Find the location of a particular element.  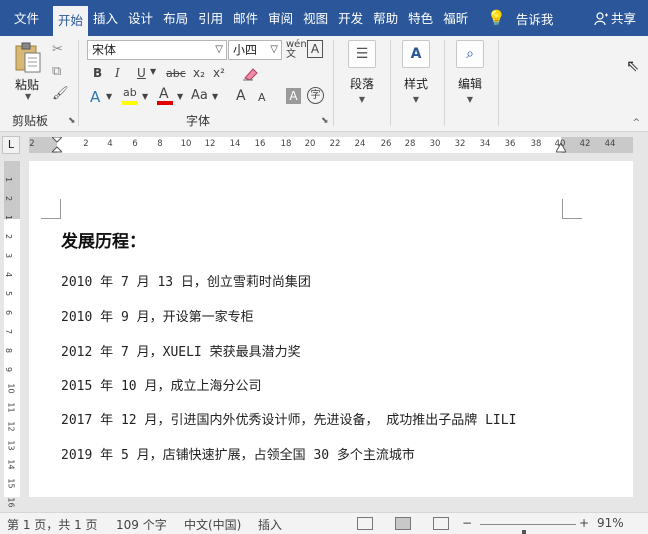

grow-font-button: A is located at coordinates (241, 96).